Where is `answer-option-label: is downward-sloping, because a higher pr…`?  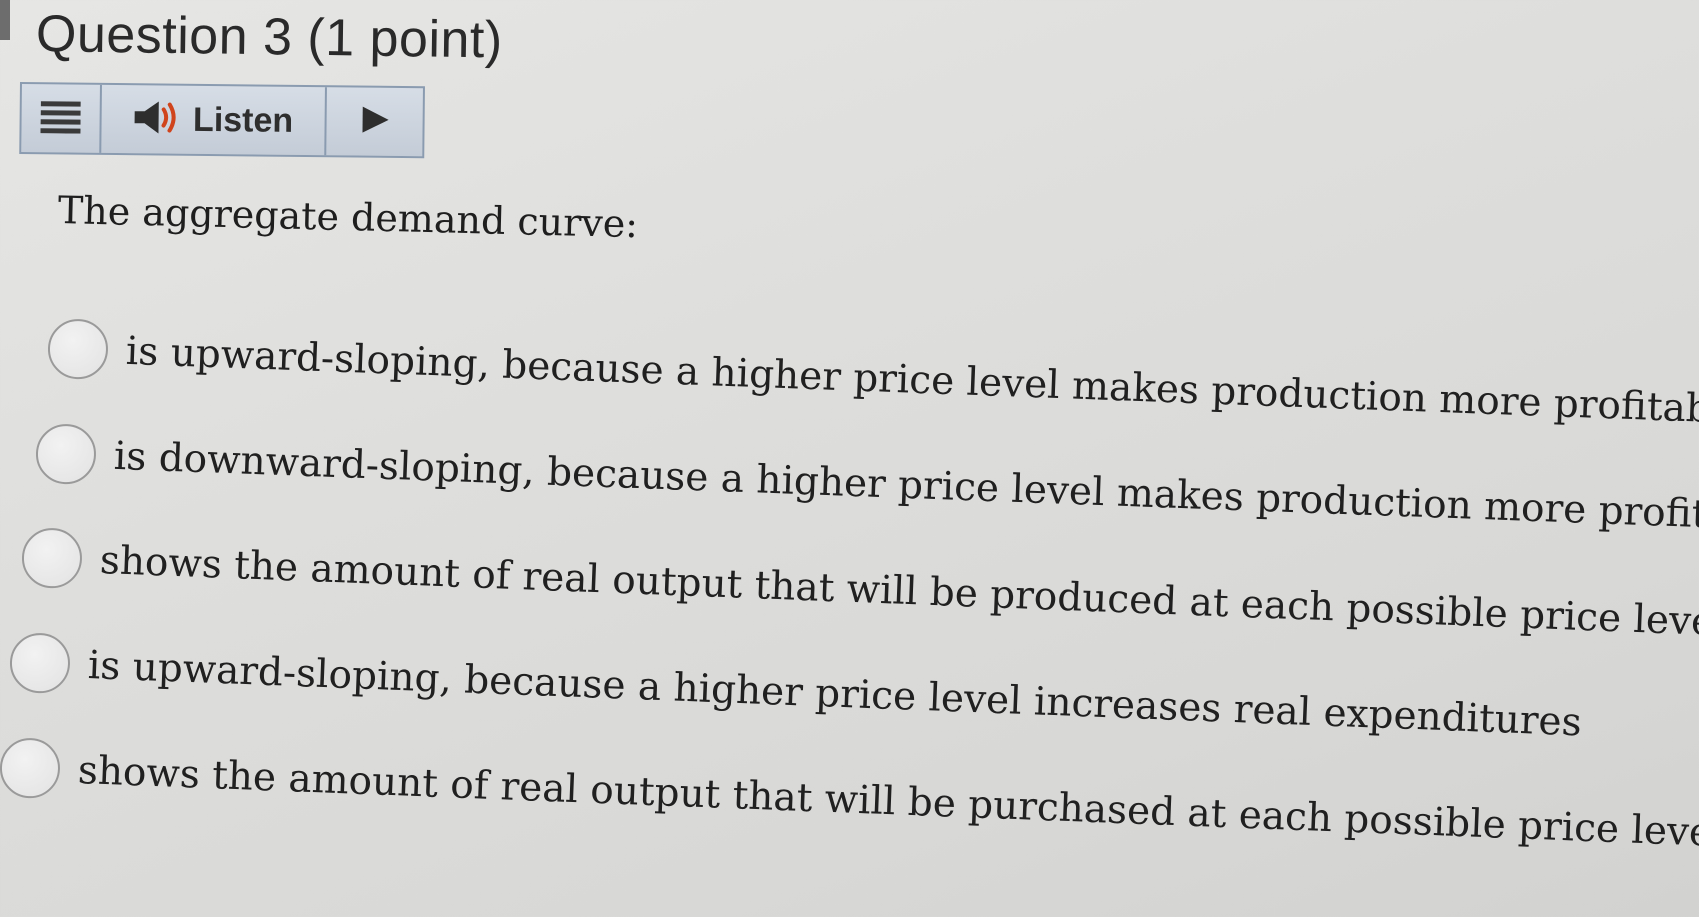 answer-option-label: is downward-sloping, because a higher pr… is located at coordinates (906, 486).